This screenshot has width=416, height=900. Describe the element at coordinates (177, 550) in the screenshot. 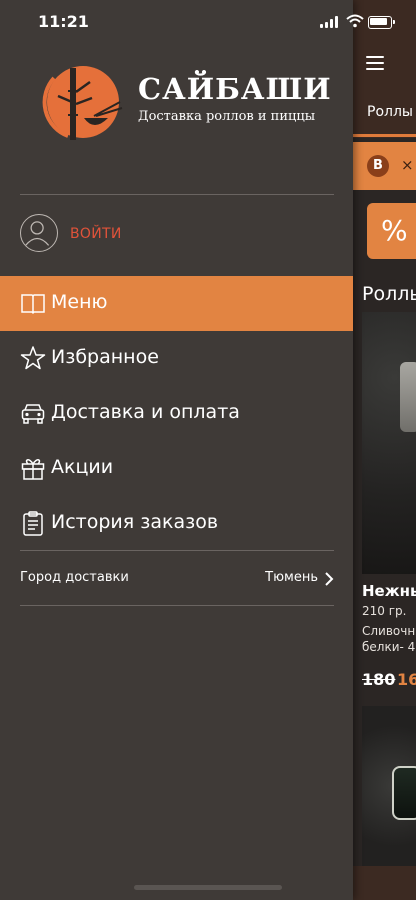

I see `divider-middle` at that location.